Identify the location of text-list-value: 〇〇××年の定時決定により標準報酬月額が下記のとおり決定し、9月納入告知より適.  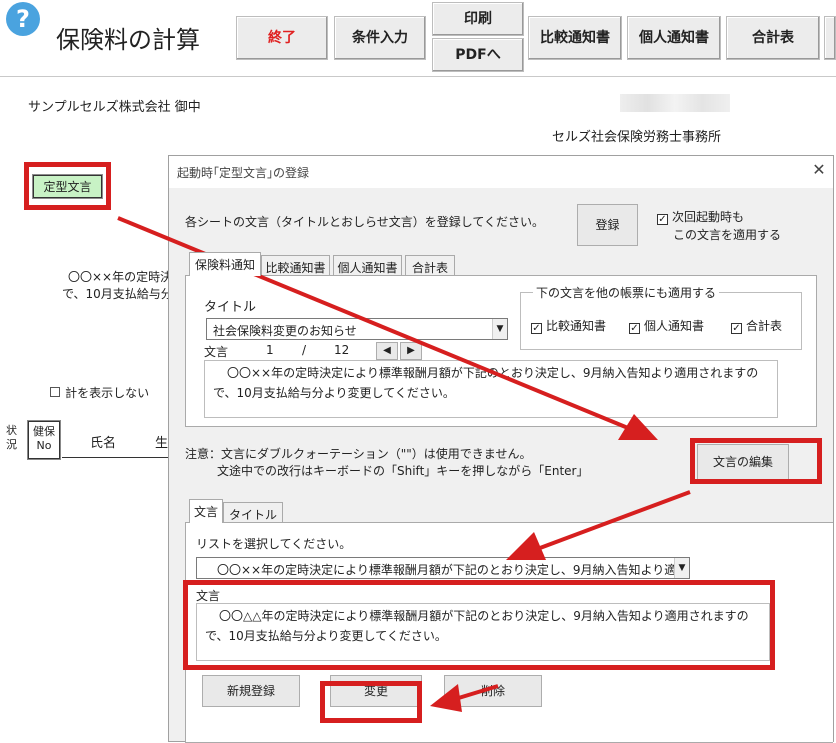
(447, 570).